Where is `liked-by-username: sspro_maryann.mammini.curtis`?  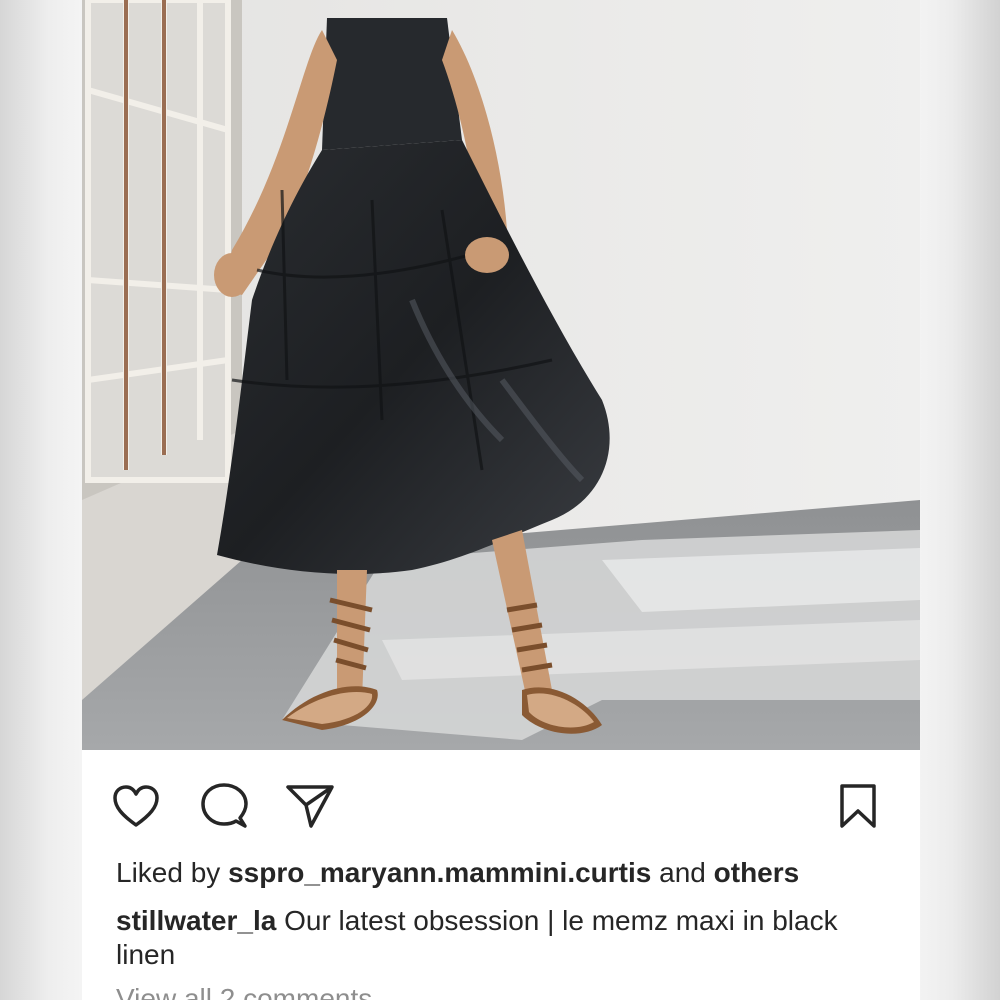 liked-by-username: sspro_maryann.mammini.curtis is located at coordinates (439, 872).